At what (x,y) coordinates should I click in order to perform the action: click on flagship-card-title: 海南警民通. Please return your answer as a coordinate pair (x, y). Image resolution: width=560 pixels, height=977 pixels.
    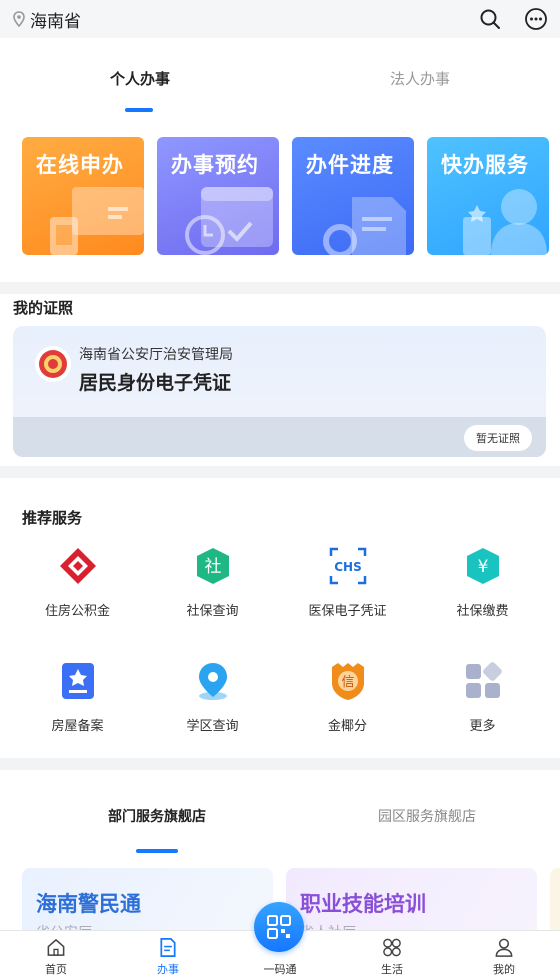
    Looking at the image, I should click on (88, 904).